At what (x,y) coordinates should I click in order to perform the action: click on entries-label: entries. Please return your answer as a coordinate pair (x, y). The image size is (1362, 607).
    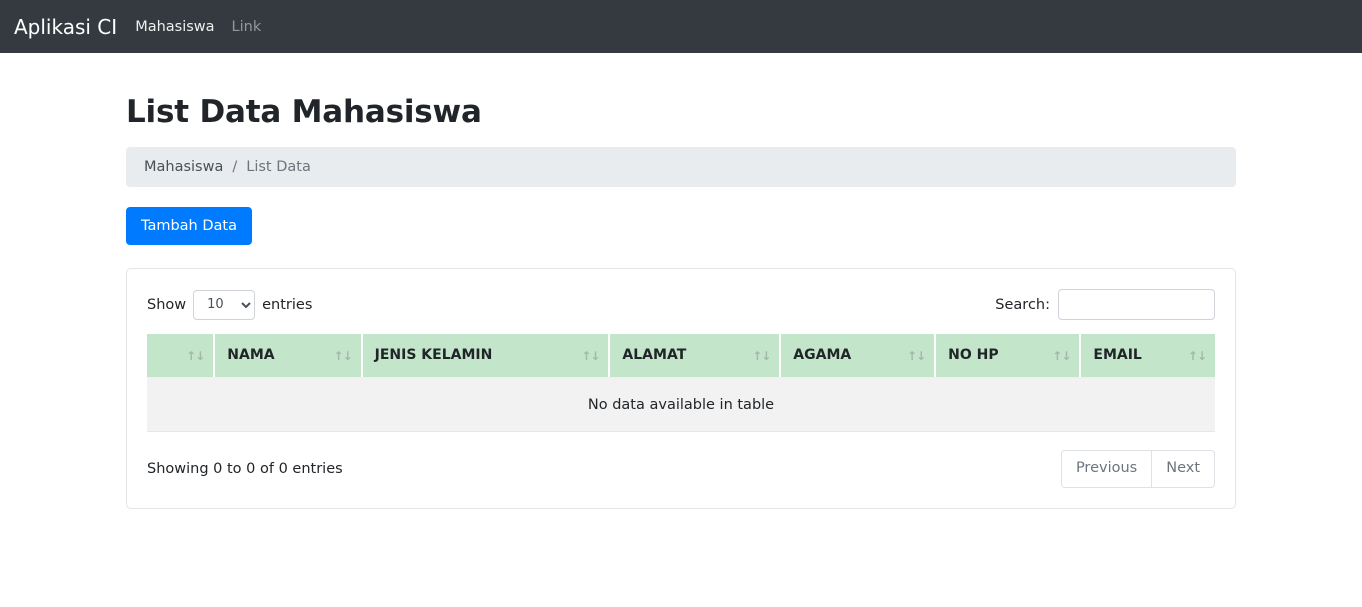
    Looking at the image, I should click on (287, 304).